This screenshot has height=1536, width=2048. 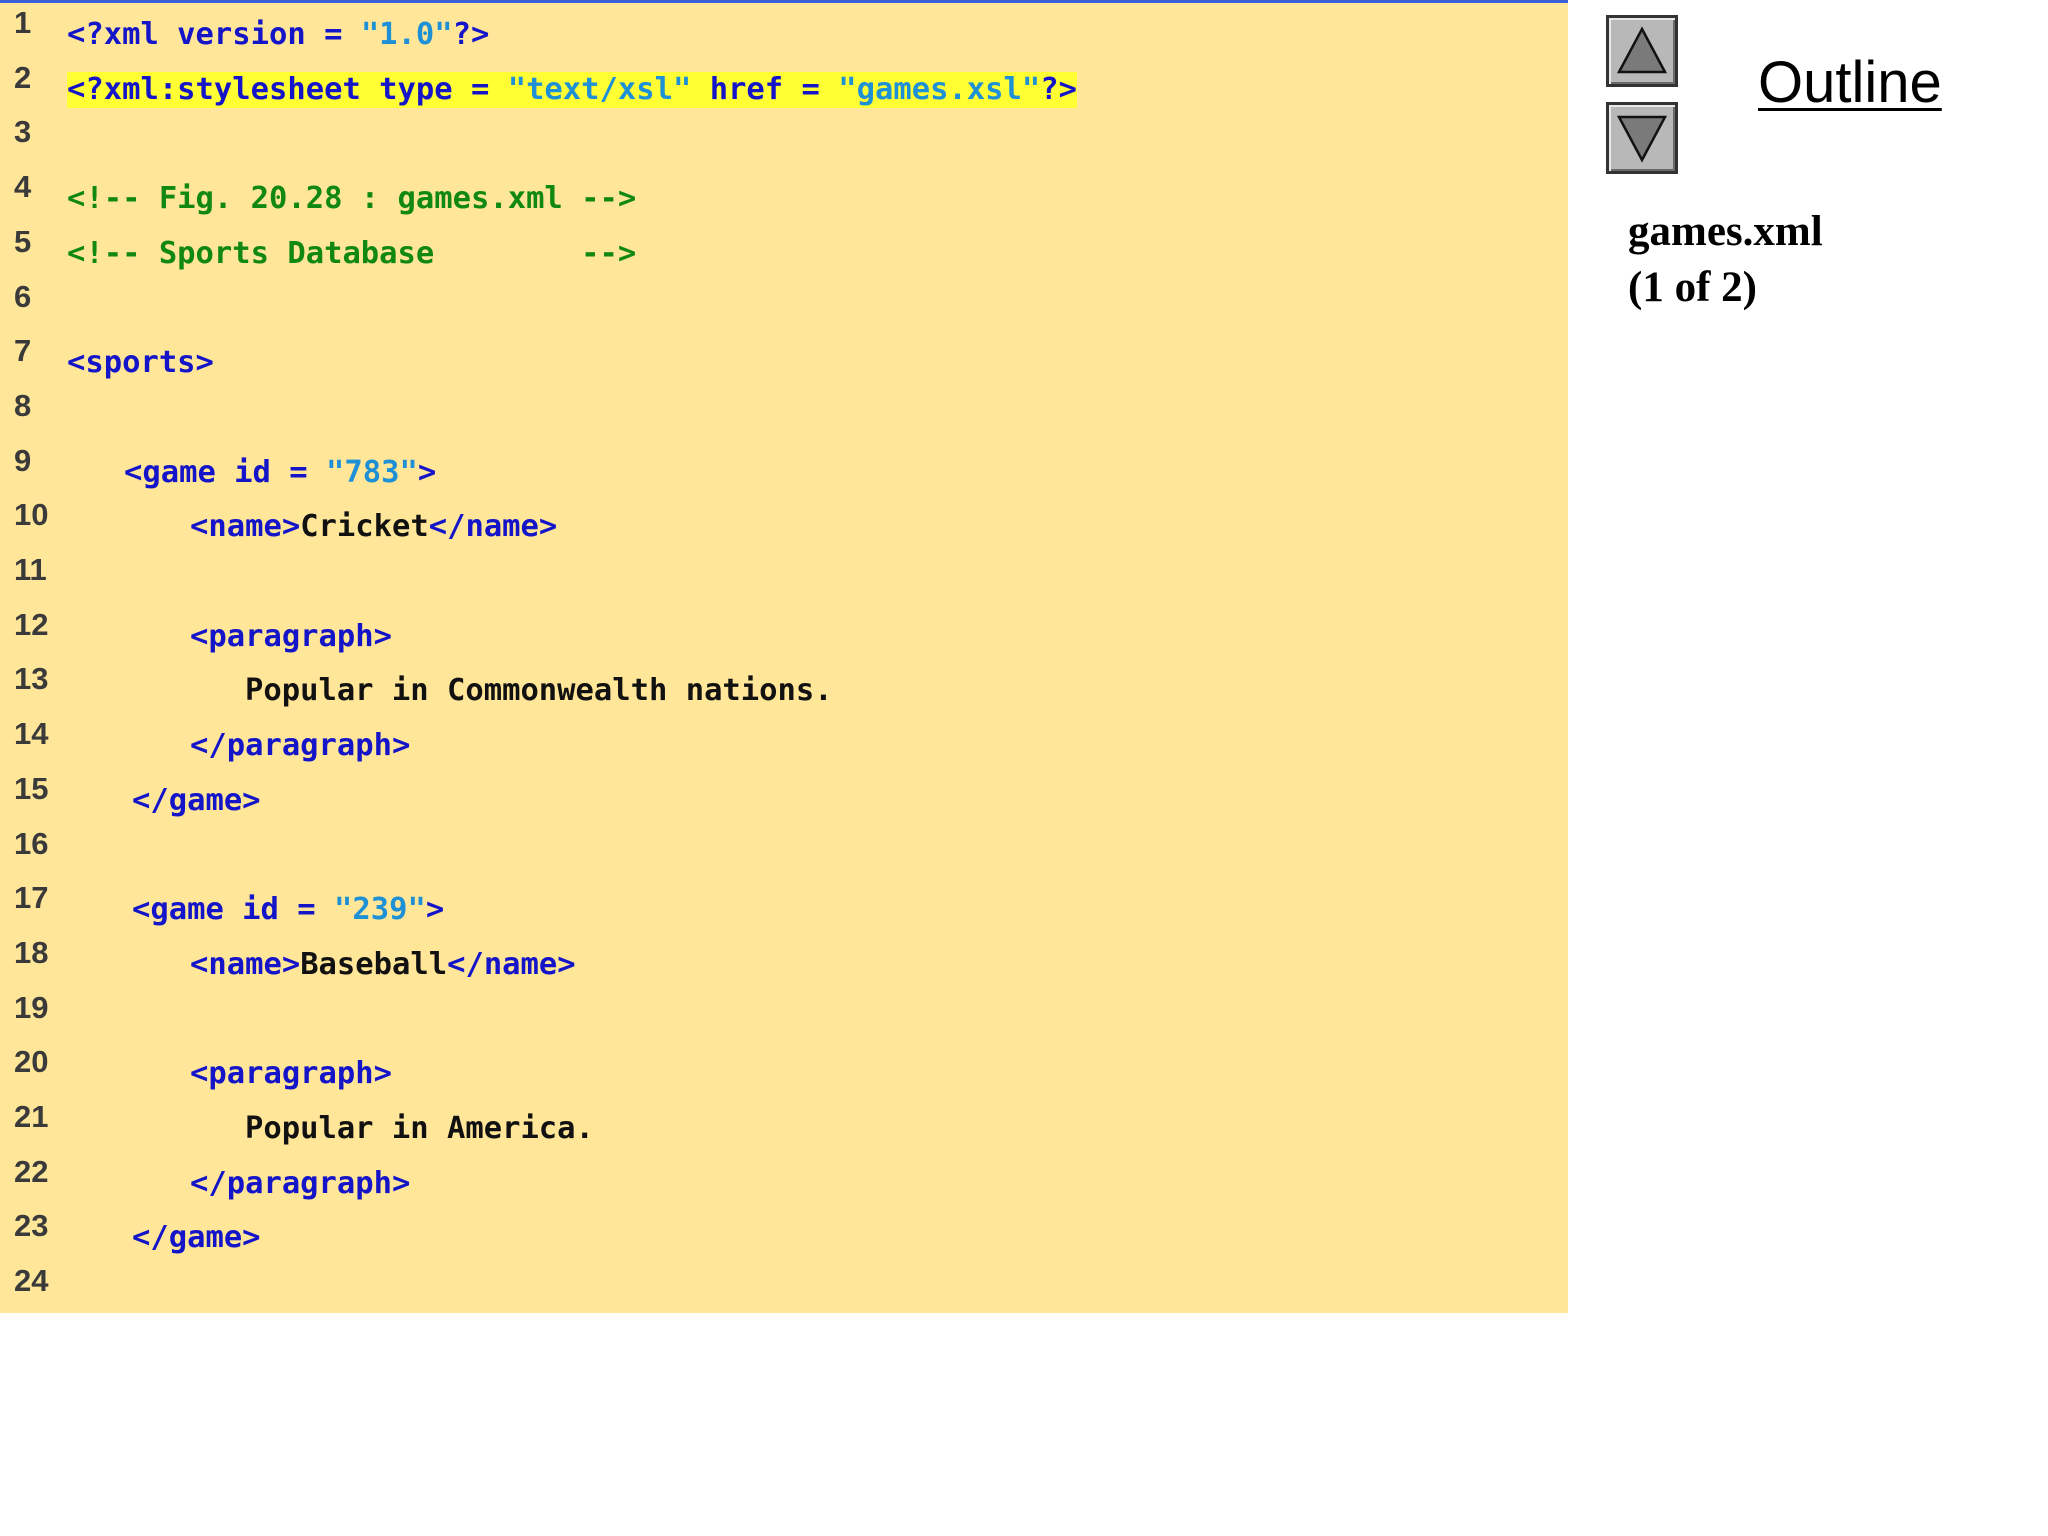 I want to click on code-text: <game id = "783">, so click(x=280, y=473).